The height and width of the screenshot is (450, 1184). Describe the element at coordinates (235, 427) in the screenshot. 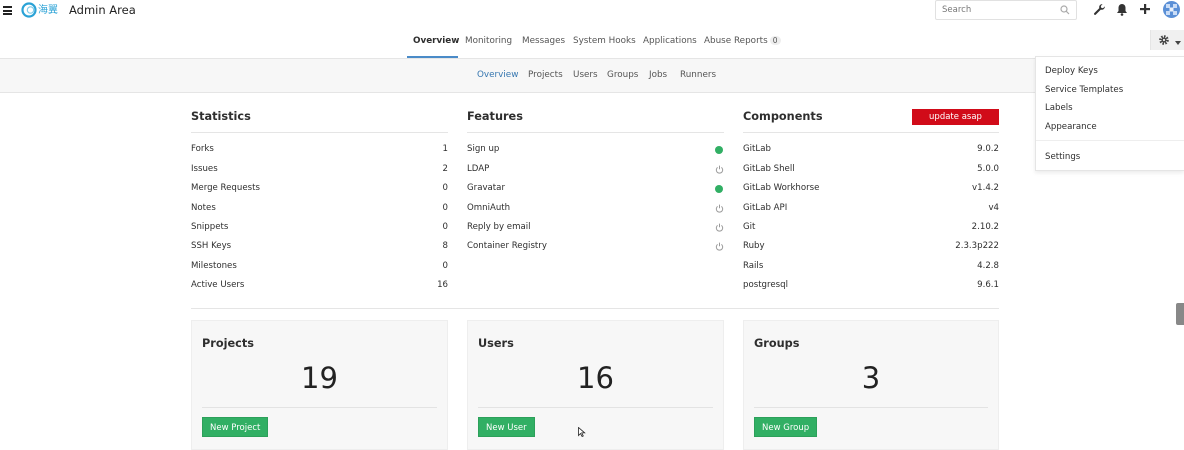

I see `new-project-button: New Project` at that location.